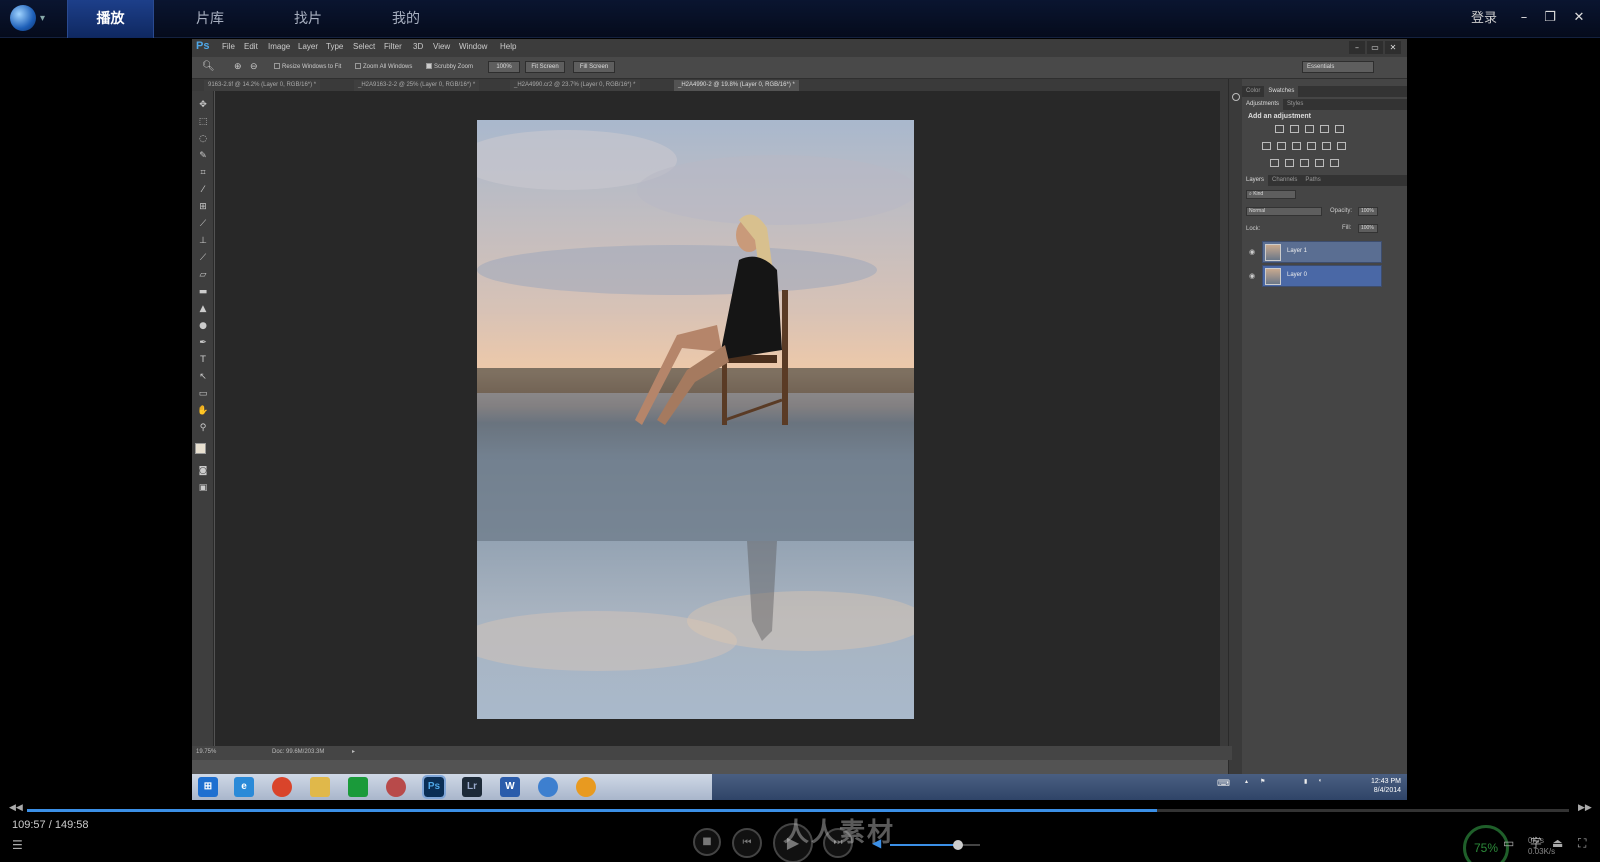 The image size is (1600, 862). Describe the element at coordinates (473, 46) in the screenshot. I see `menu-window: Window` at that location.